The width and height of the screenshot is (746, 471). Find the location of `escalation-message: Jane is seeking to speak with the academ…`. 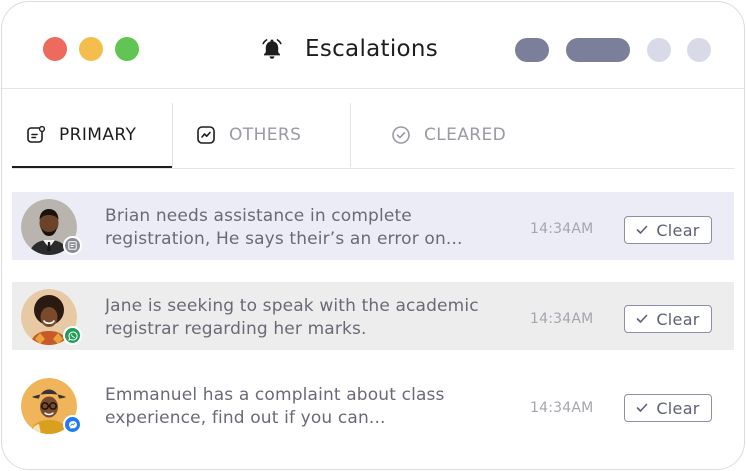

escalation-message: Jane is seeking to speak with the academ… is located at coordinates (300, 318).